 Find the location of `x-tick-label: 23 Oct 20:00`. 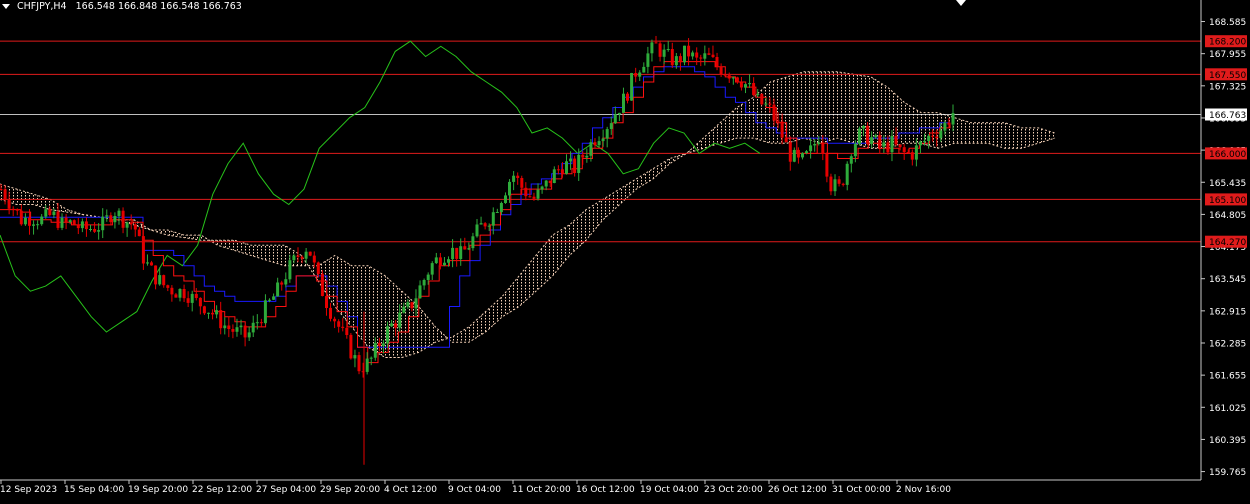

x-tick-label: 23 Oct 20:00 is located at coordinates (733, 490).